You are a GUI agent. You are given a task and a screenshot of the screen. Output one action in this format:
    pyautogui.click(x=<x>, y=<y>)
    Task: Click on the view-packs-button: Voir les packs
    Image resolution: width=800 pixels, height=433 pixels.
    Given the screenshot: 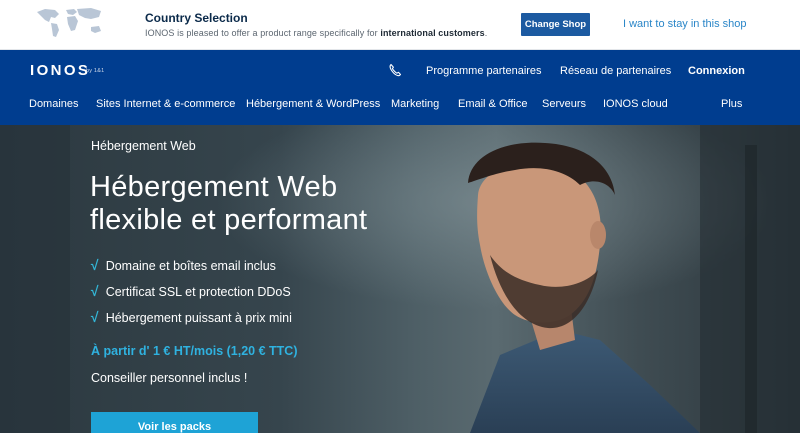 What is the action you would take?
    pyautogui.click(x=174, y=422)
    